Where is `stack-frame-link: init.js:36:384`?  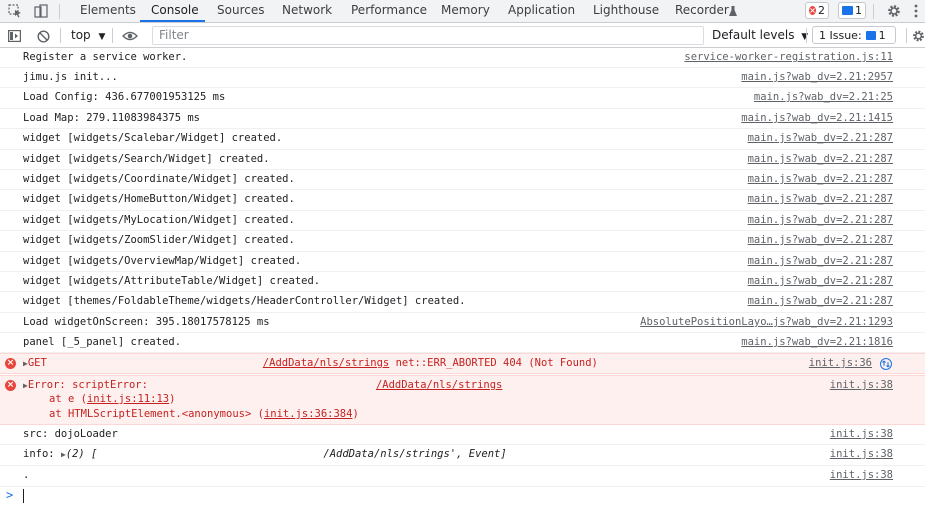
stack-frame-link: init.js:36:384 is located at coordinates (308, 414).